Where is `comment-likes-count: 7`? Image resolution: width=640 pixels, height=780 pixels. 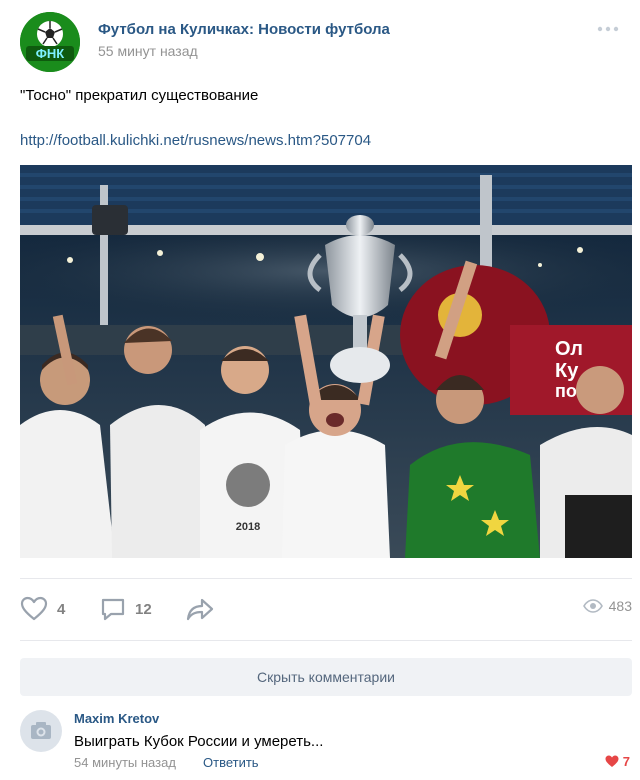
comment-likes-count: 7 is located at coordinates (626, 761).